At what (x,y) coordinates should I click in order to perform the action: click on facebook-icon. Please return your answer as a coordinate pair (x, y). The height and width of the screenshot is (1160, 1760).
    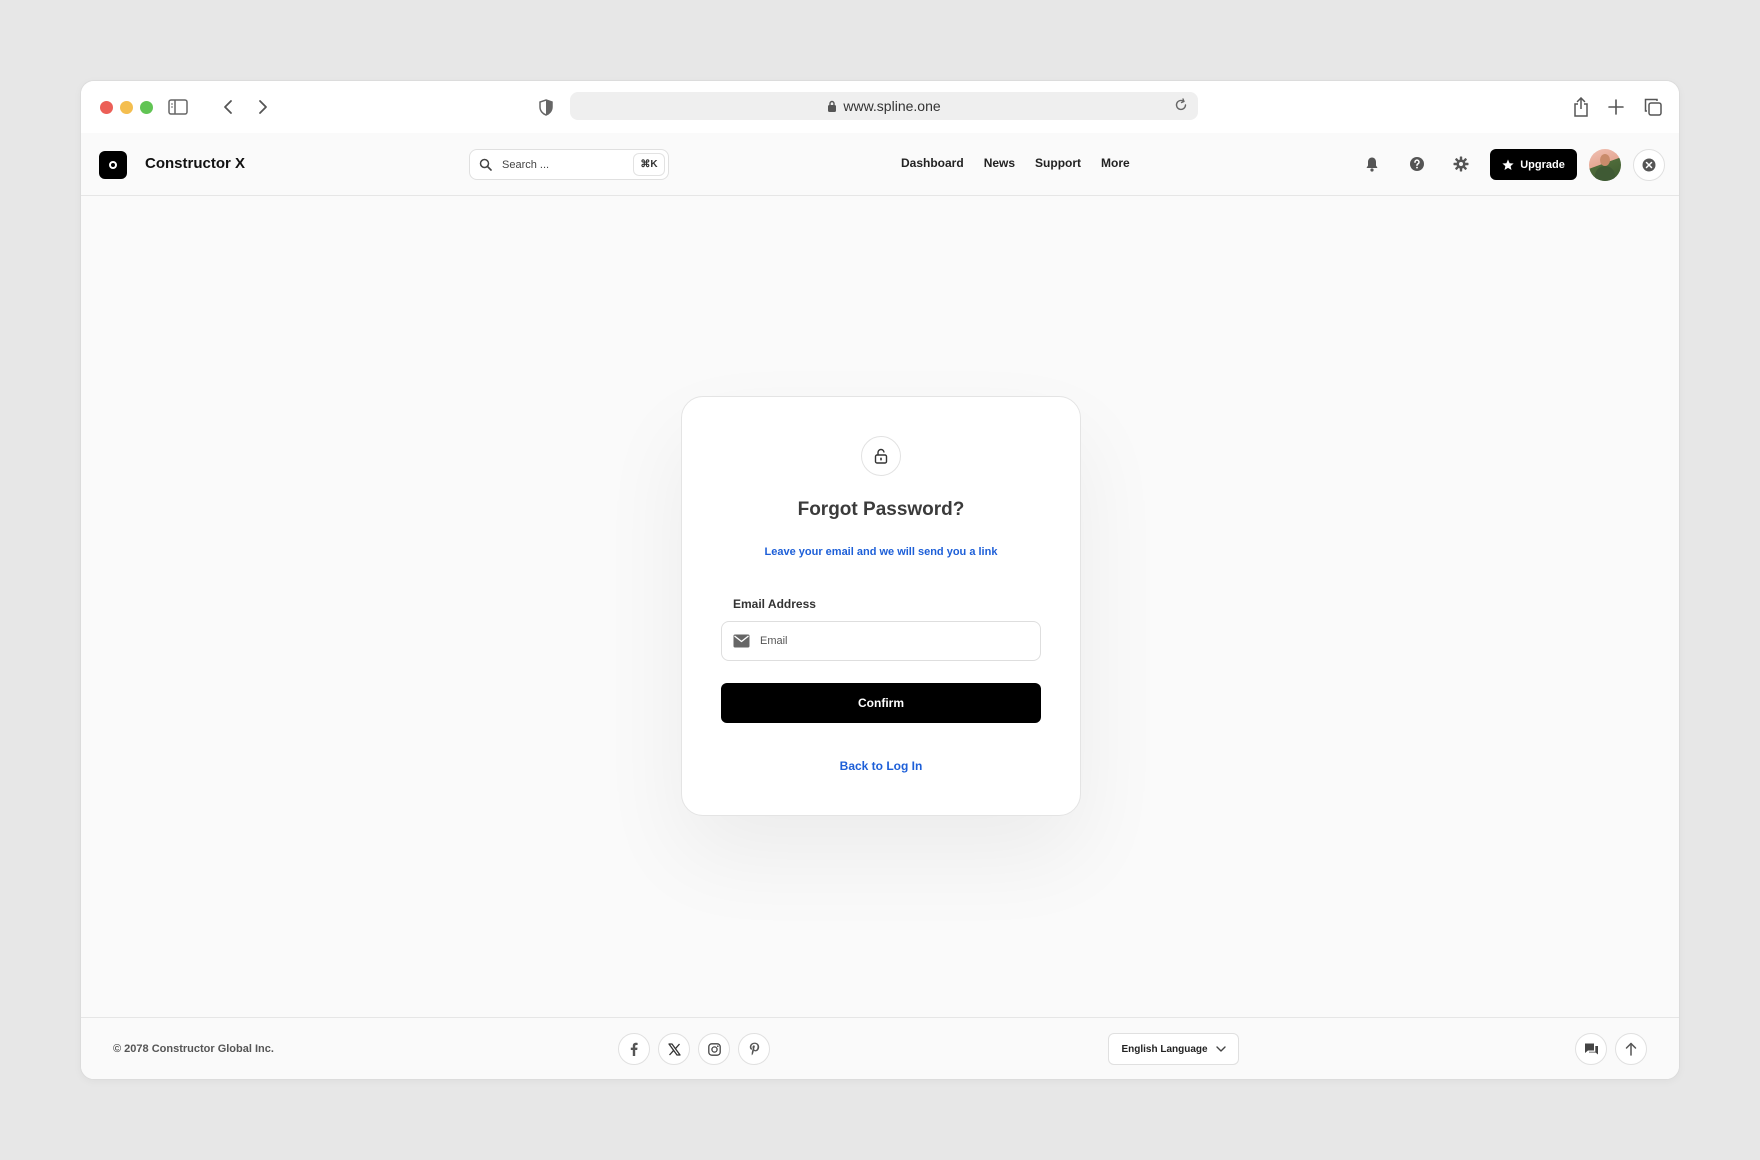
    Looking at the image, I should click on (634, 1049).